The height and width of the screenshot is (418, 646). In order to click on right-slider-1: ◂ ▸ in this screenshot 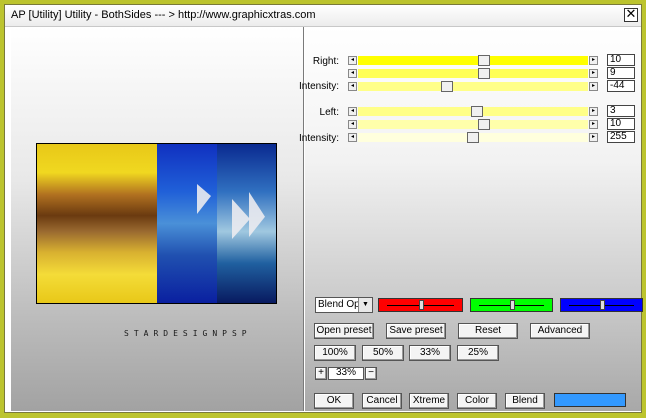, I will do `click(473, 60)`.